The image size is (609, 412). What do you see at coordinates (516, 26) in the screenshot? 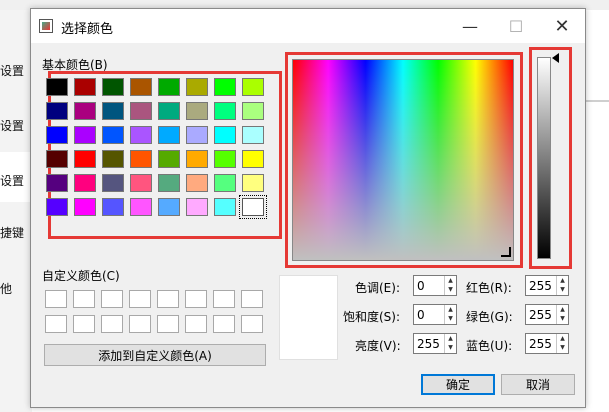
I see `maximize-button: ☐` at bounding box center [516, 26].